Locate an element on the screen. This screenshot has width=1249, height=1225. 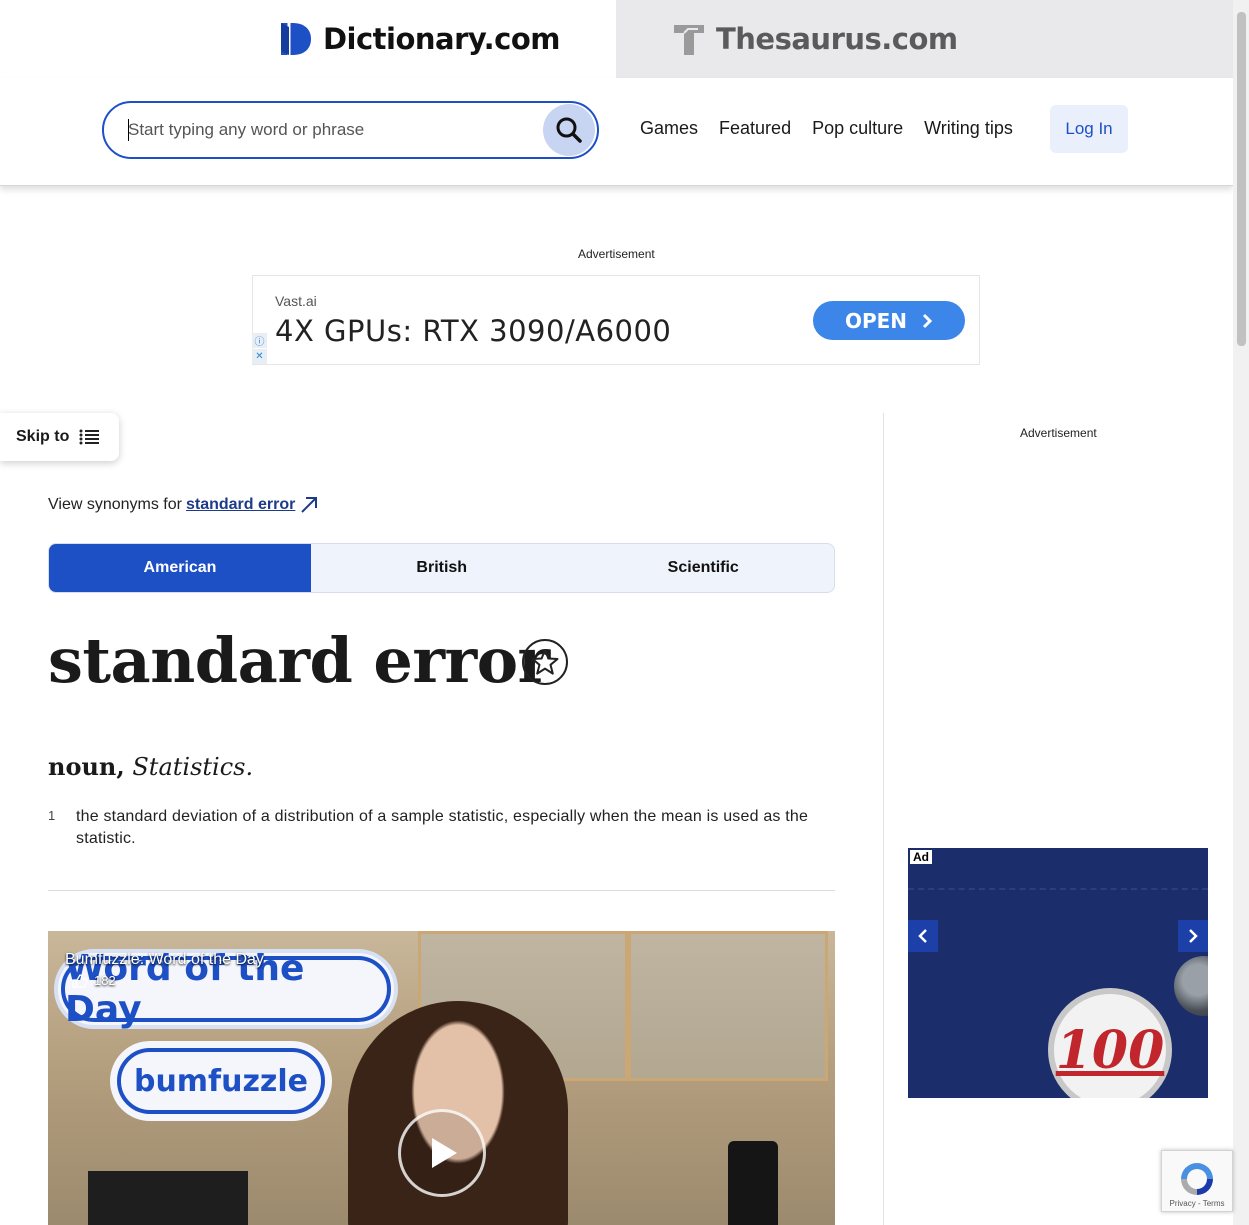
skip-to-button: Skip to is located at coordinates (59, 437).